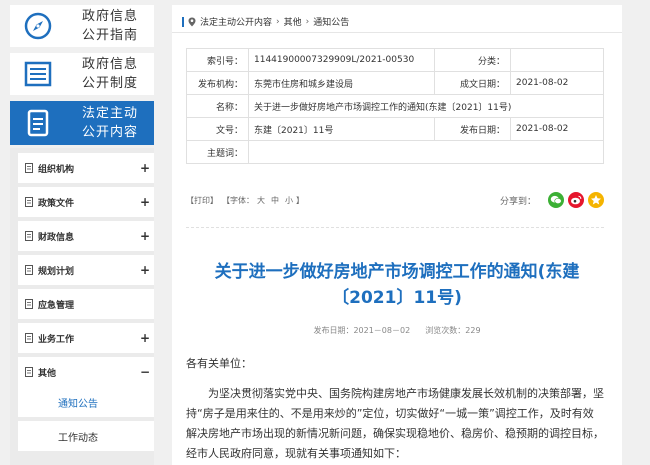 This screenshot has height=465, width=650. Describe the element at coordinates (472, 129) in the screenshot. I see `publish-date-label: 发布日期：` at that location.